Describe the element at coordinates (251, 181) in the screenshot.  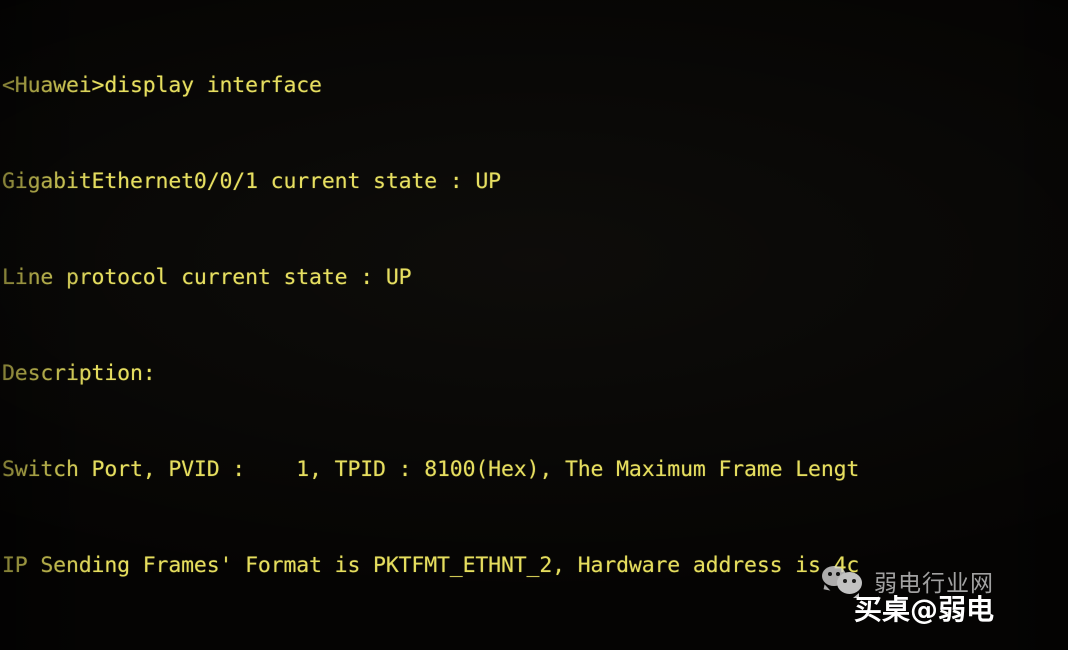
I see `terminal-line: GigabitEthernet0/0/1 current state : UP` at that location.